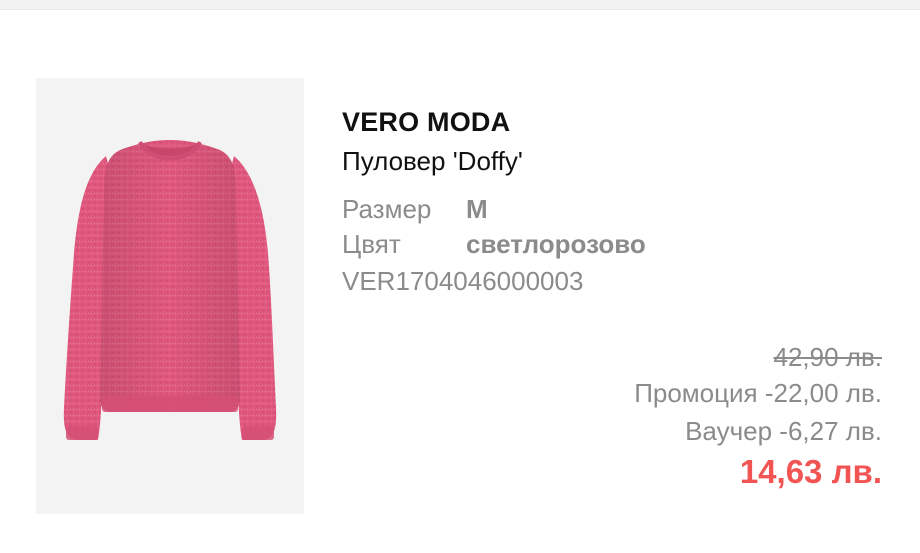 The image size is (920, 553). I want to click on promotion-discount: Промоция -22,00 лв., so click(758, 393).